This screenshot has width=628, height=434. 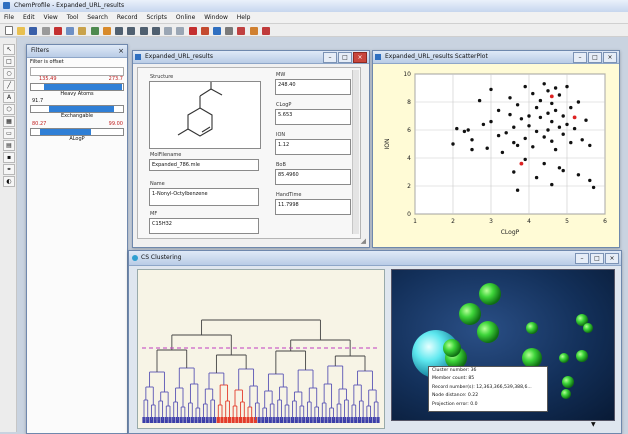 I want to click on undo-icon, so click(x=168, y=31).